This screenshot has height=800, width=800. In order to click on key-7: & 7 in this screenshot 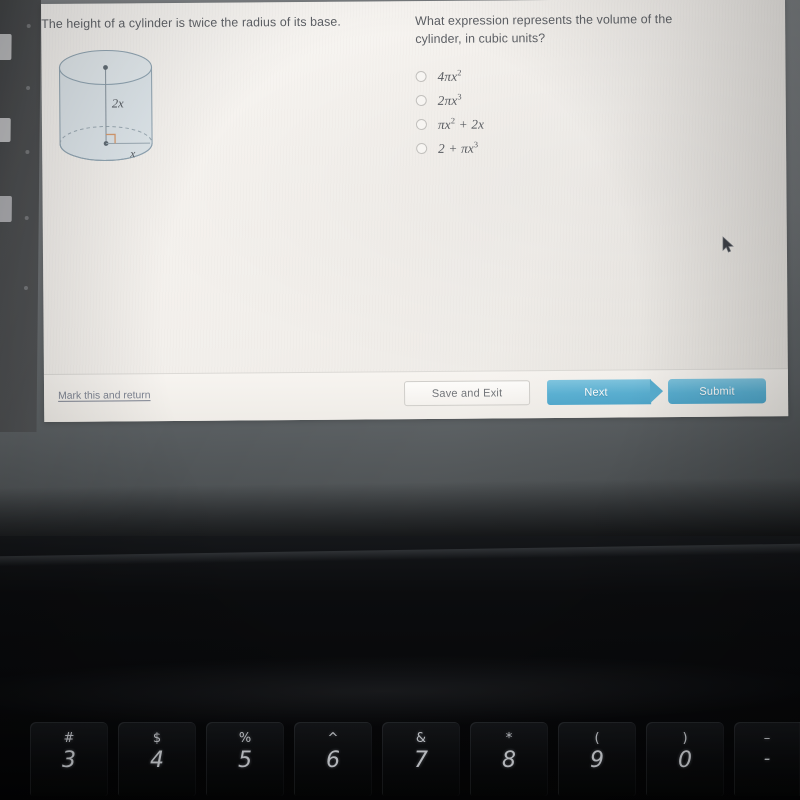, I will do `click(421, 759)`.